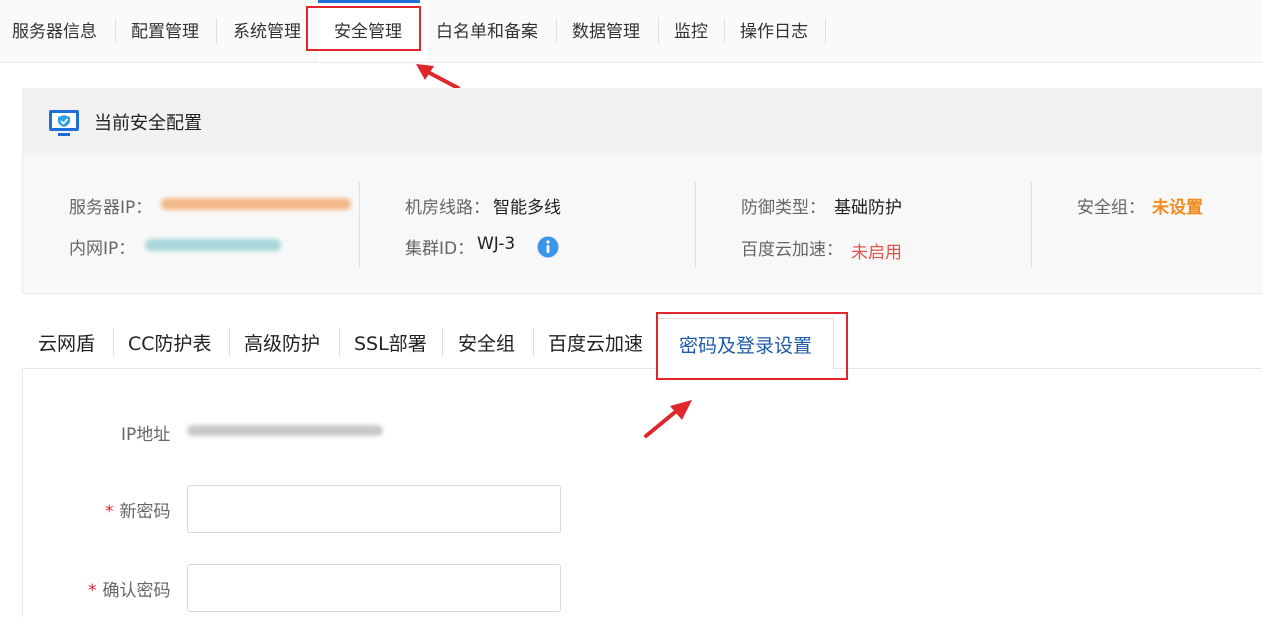 The height and width of the screenshot is (617, 1262). Describe the element at coordinates (1177, 208) in the screenshot. I see `security-group-status: 未设置` at that location.